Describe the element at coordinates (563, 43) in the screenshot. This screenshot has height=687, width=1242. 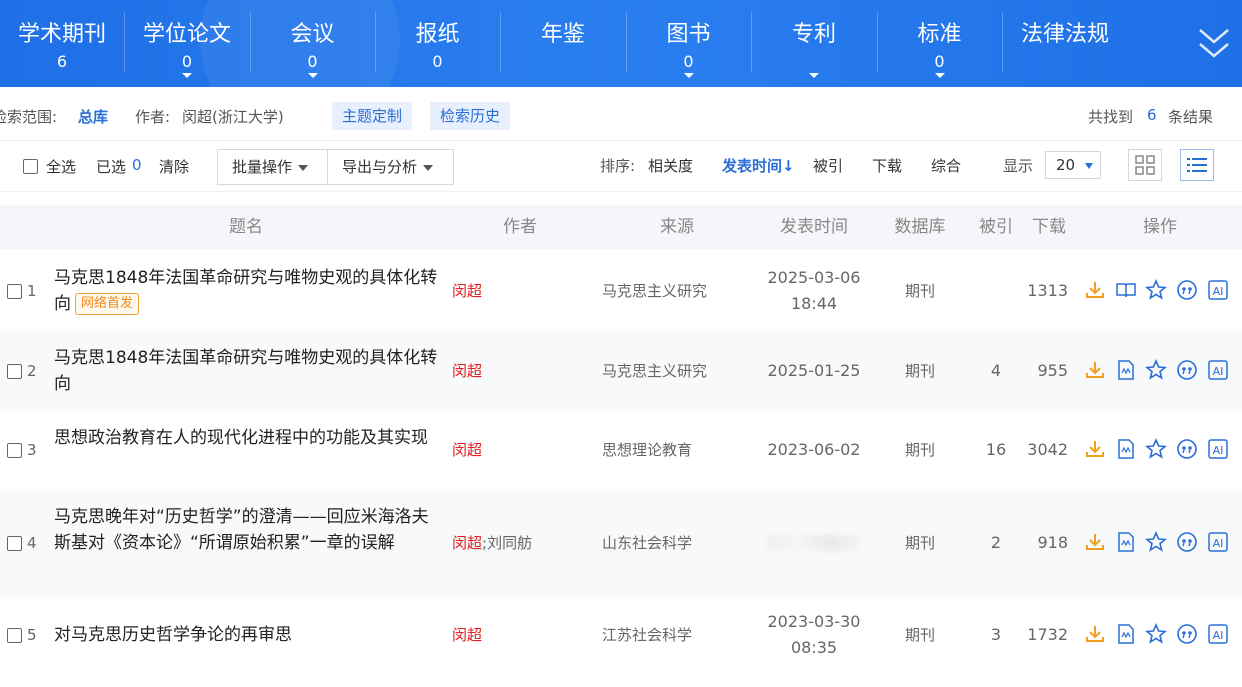
I see `tab-yearbooks: 年鉴` at that location.